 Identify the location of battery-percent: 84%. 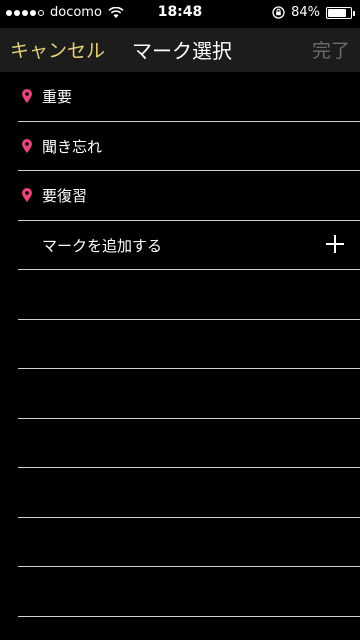
(305, 12).